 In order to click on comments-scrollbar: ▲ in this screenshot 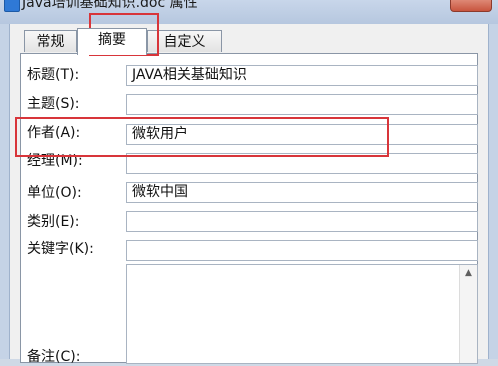, I will do `click(468, 314)`.